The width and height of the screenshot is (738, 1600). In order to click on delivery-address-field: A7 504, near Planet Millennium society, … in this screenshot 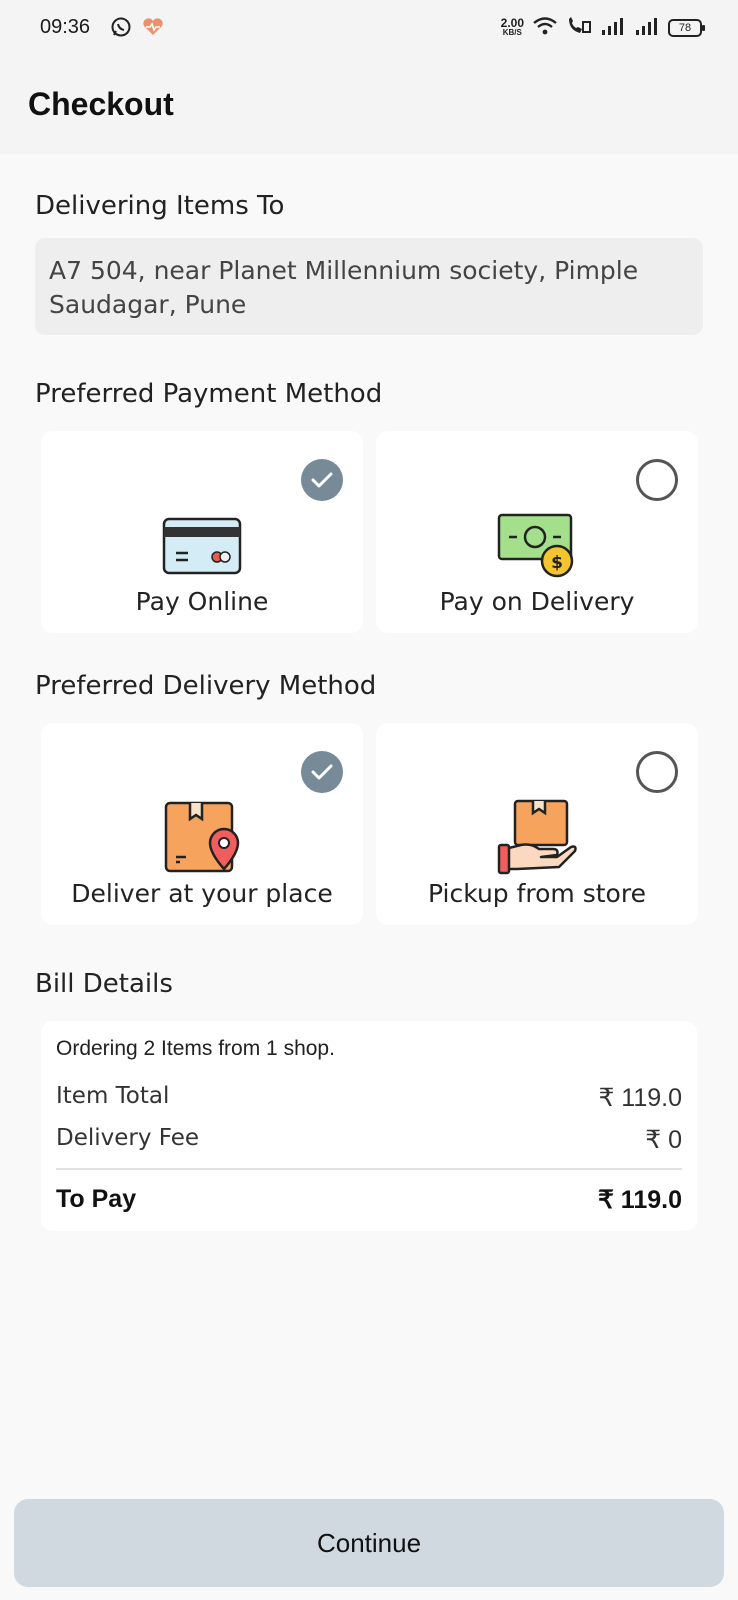, I will do `click(369, 286)`.